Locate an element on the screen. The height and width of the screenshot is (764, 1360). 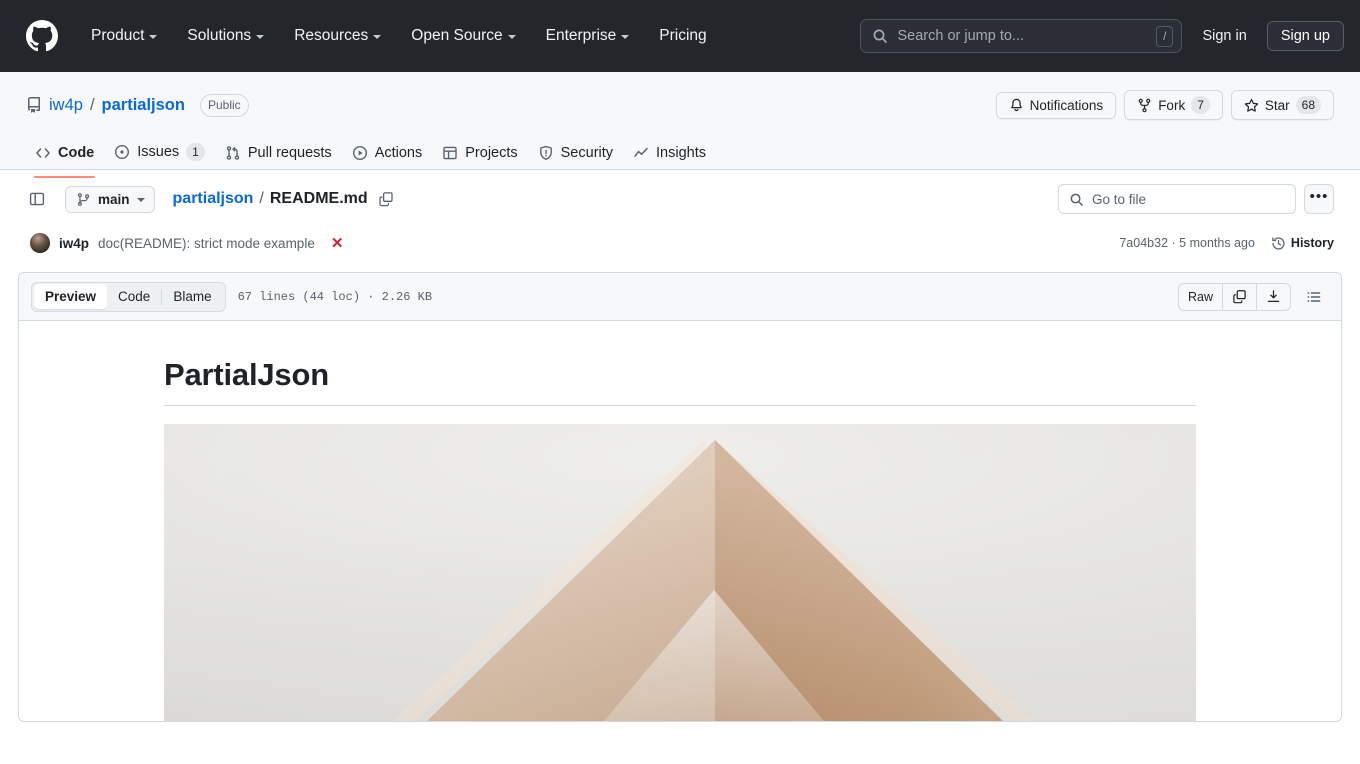
notifications-label: Notifications is located at coordinates (1066, 105).